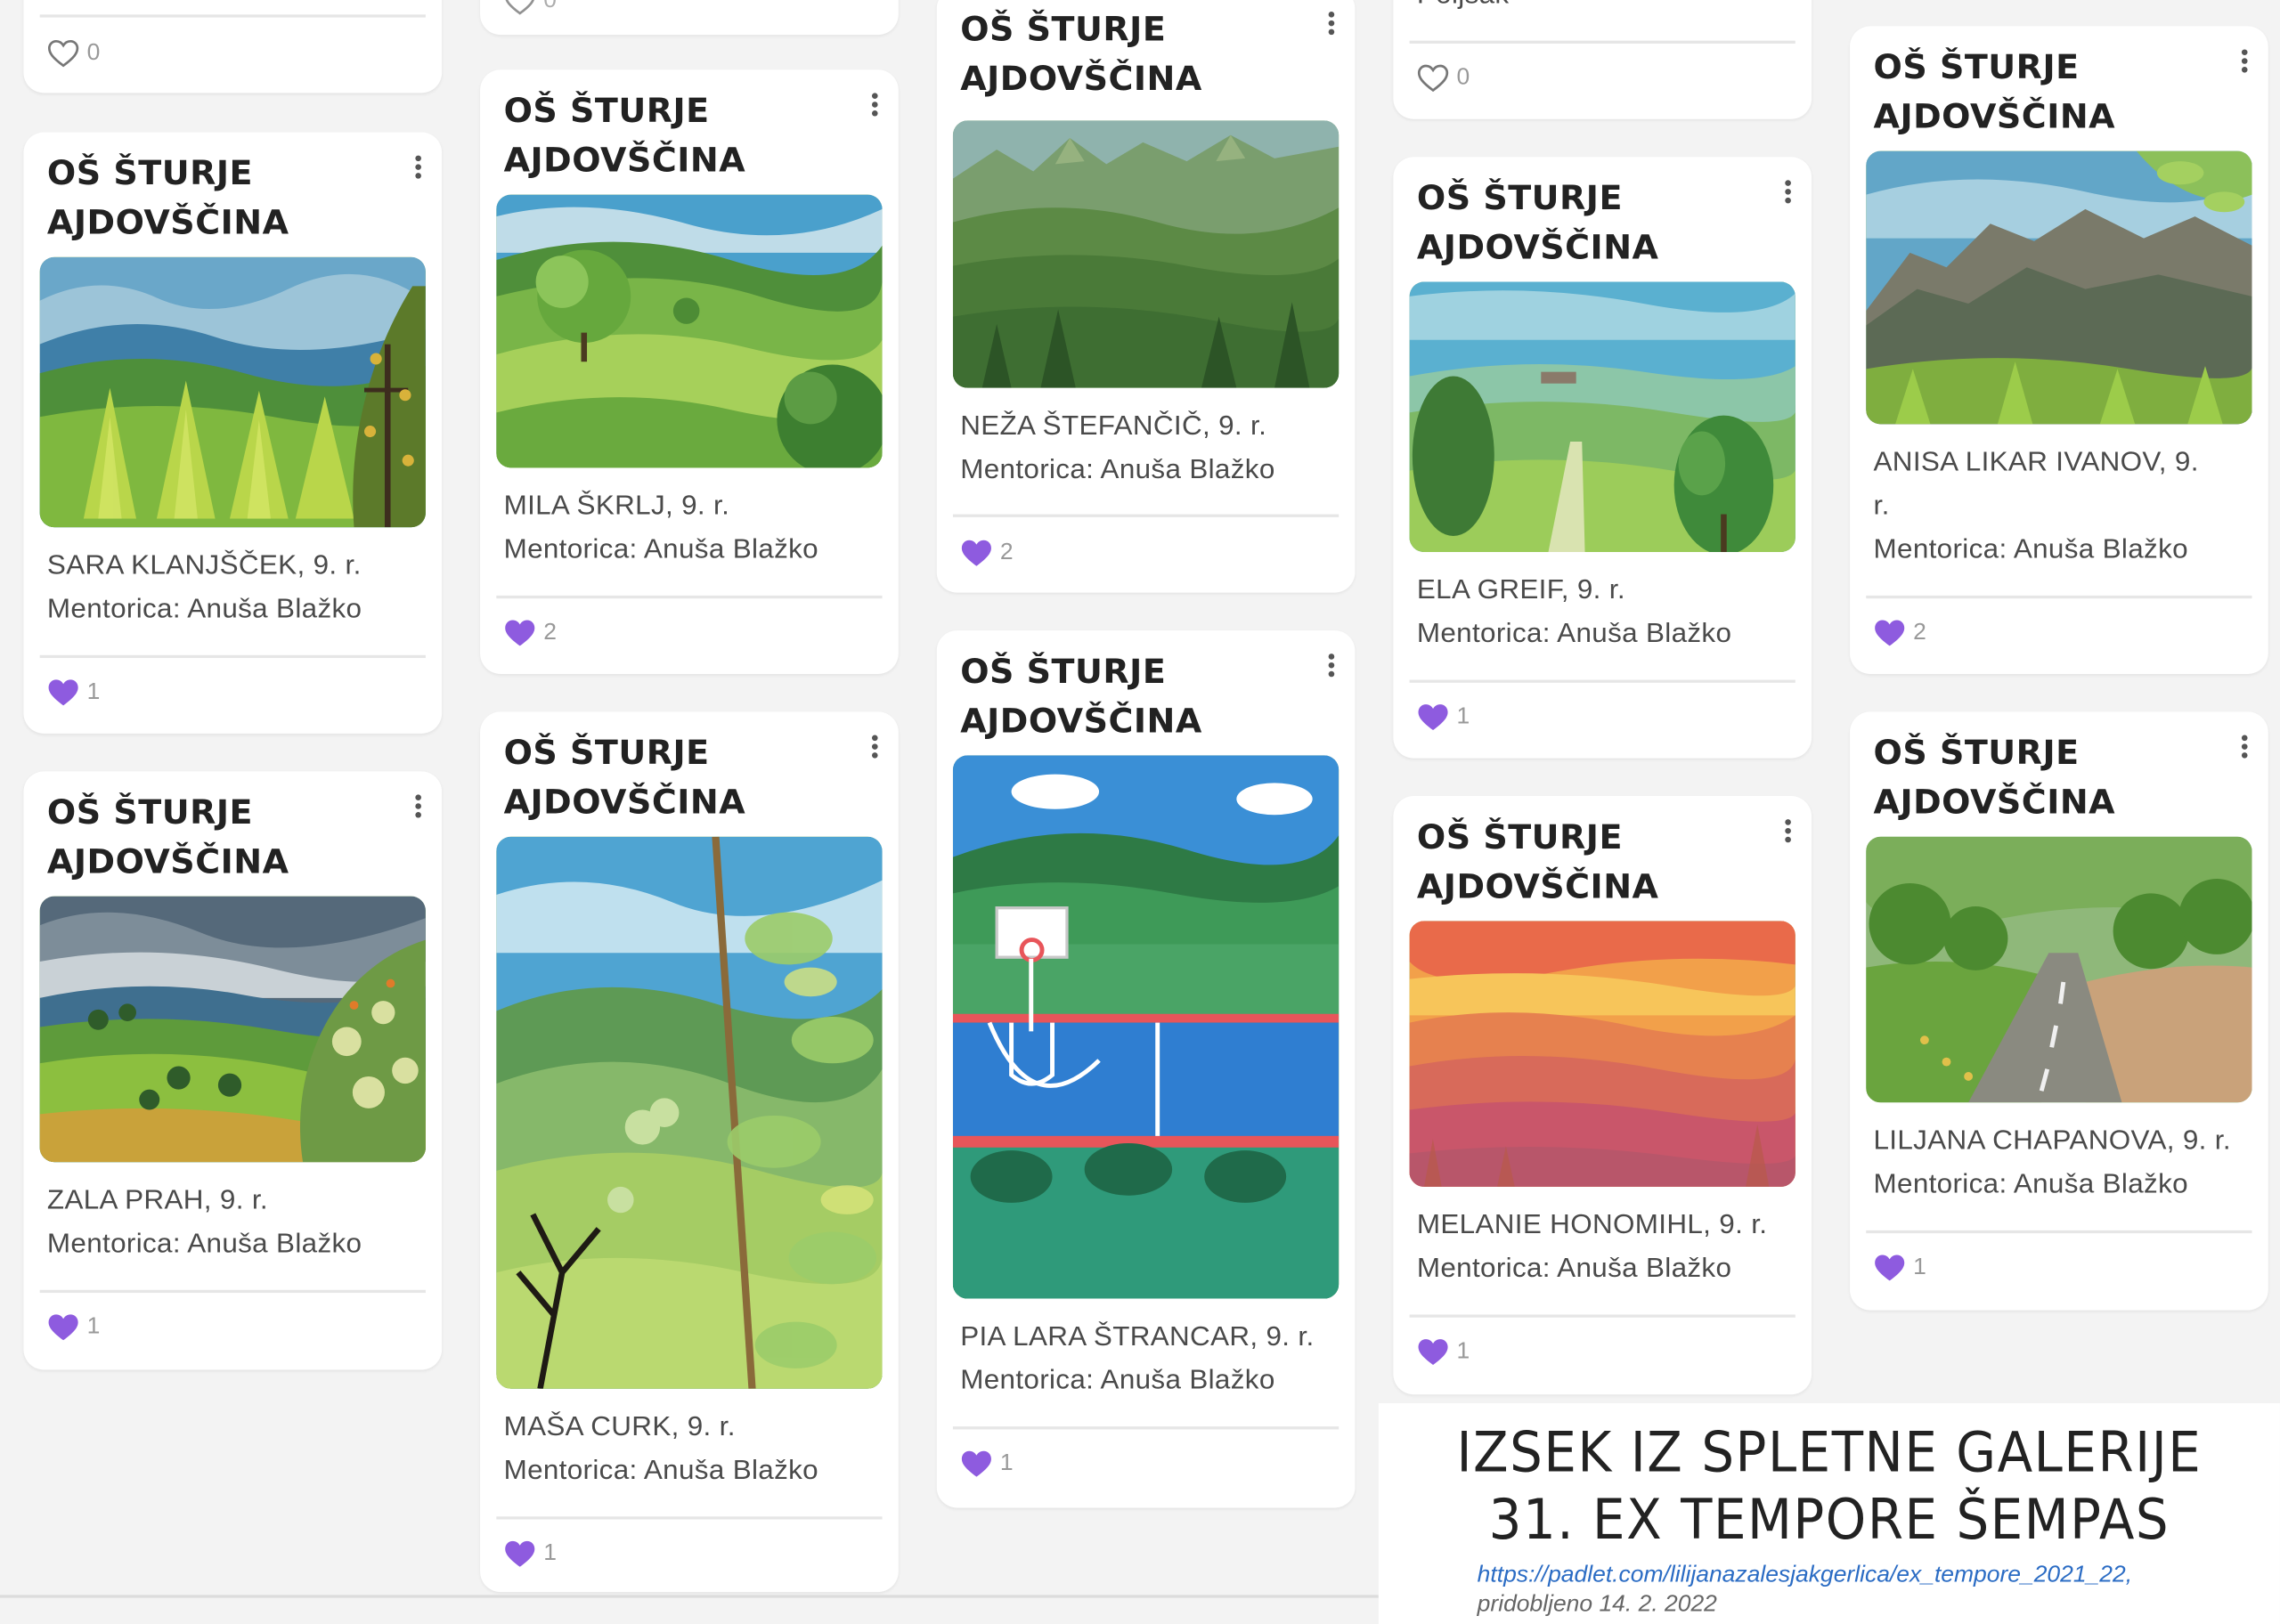 The image size is (2280, 1624). I want to click on student-name: SARA KLANJŠČEK, 9. r., so click(204, 565).